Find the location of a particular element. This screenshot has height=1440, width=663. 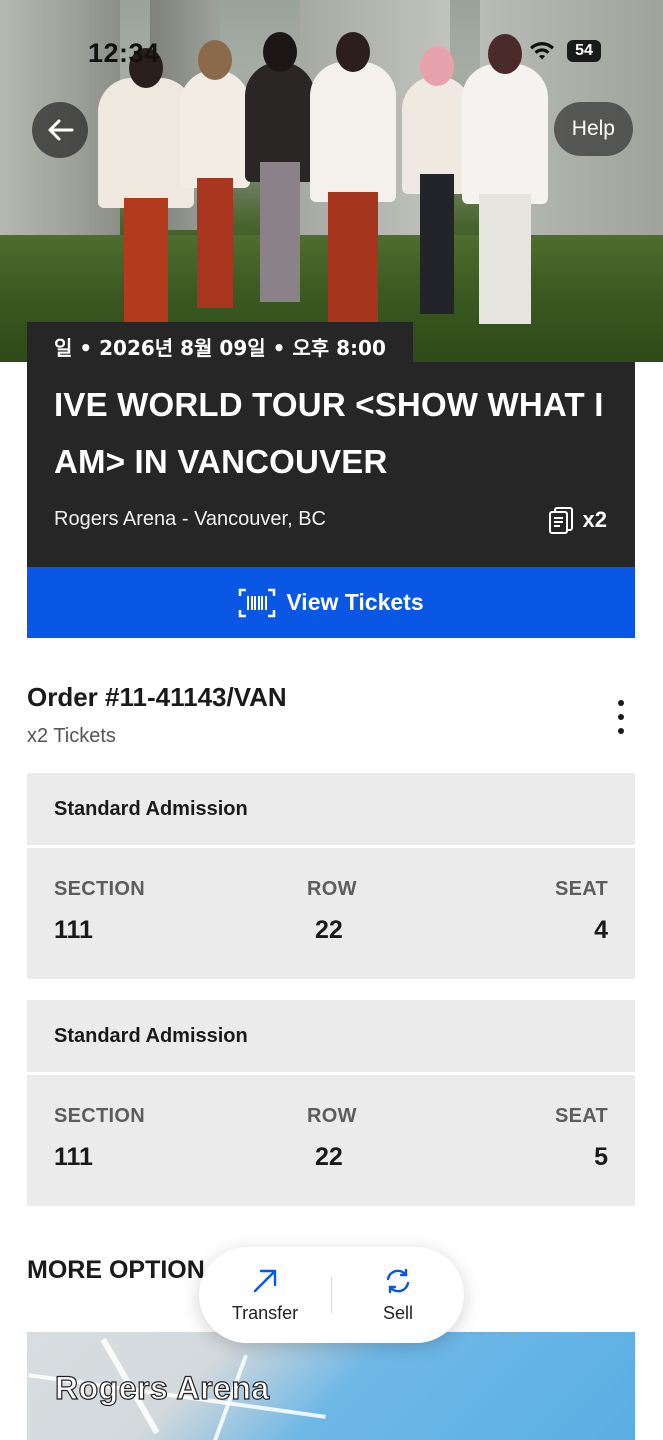

back-button is located at coordinates (60, 130).